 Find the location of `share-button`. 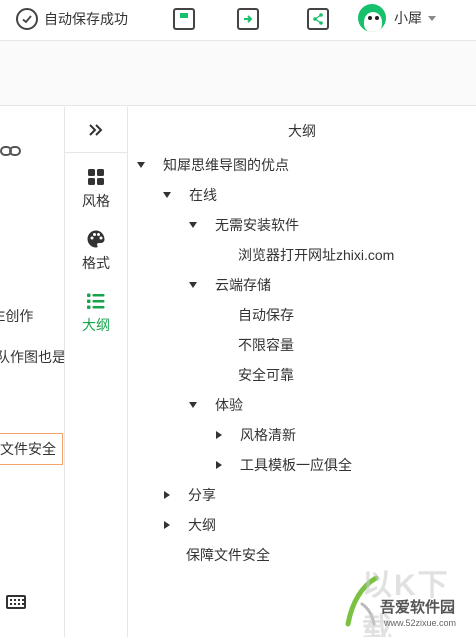

share-button is located at coordinates (318, 19).